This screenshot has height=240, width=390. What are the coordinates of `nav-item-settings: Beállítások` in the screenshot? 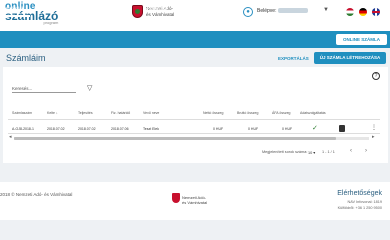 It's located at (119, 8).